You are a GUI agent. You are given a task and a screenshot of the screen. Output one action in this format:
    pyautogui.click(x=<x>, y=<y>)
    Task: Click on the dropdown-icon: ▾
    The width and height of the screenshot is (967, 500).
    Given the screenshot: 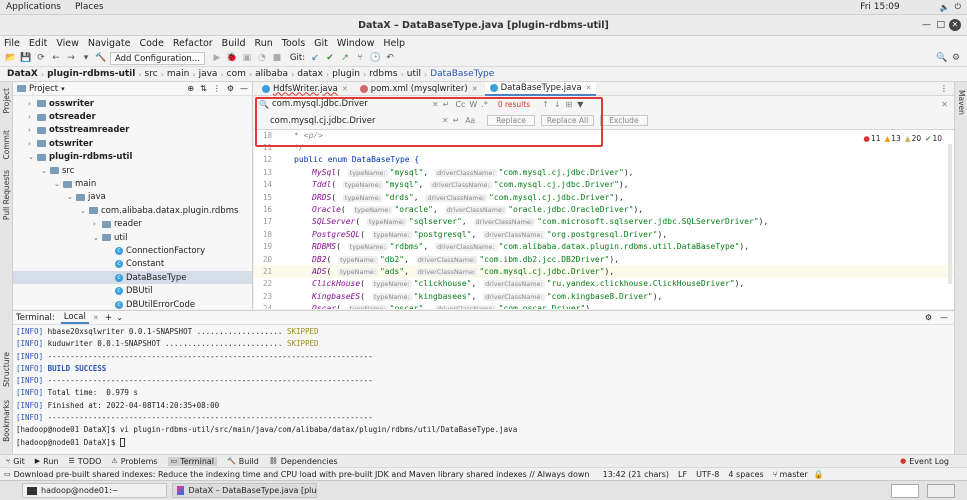 What is the action you would take?
    pyautogui.click(x=86, y=58)
    